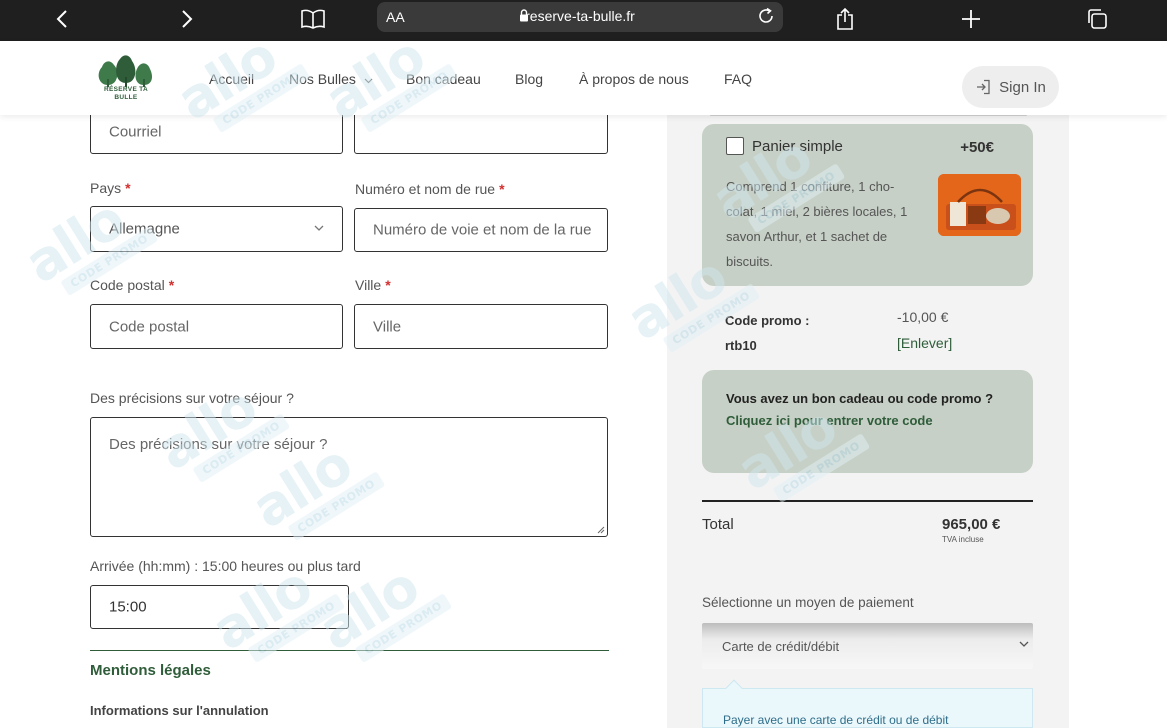  What do you see at coordinates (125, 71) in the screenshot?
I see `logo-trees-icon` at bounding box center [125, 71].